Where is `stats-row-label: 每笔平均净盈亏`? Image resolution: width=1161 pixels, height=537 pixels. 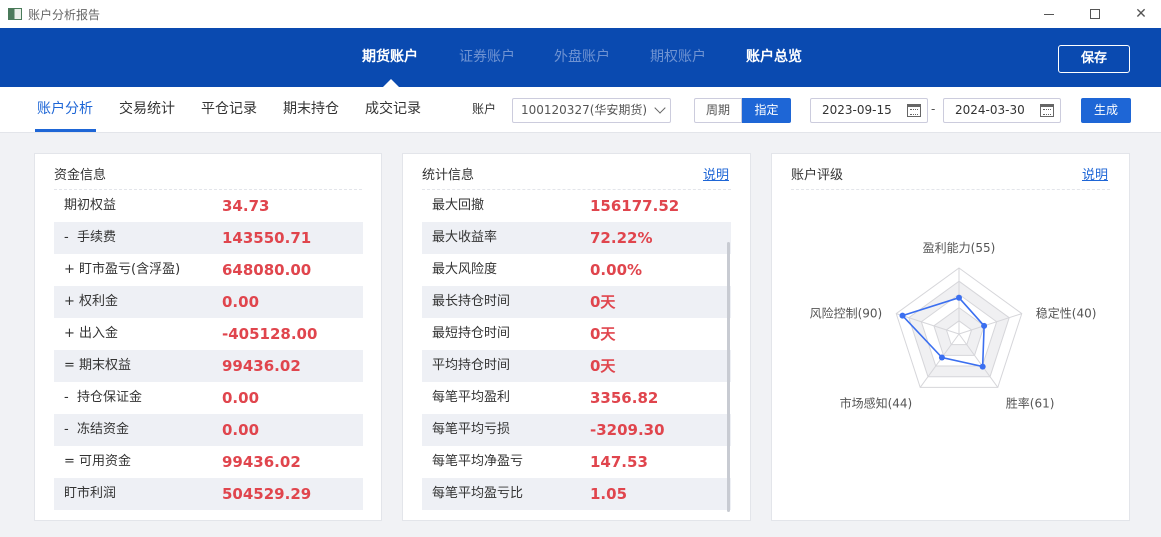
stats-row-label: 每笔平均净盈亏 is located at coordinates (478, 461).